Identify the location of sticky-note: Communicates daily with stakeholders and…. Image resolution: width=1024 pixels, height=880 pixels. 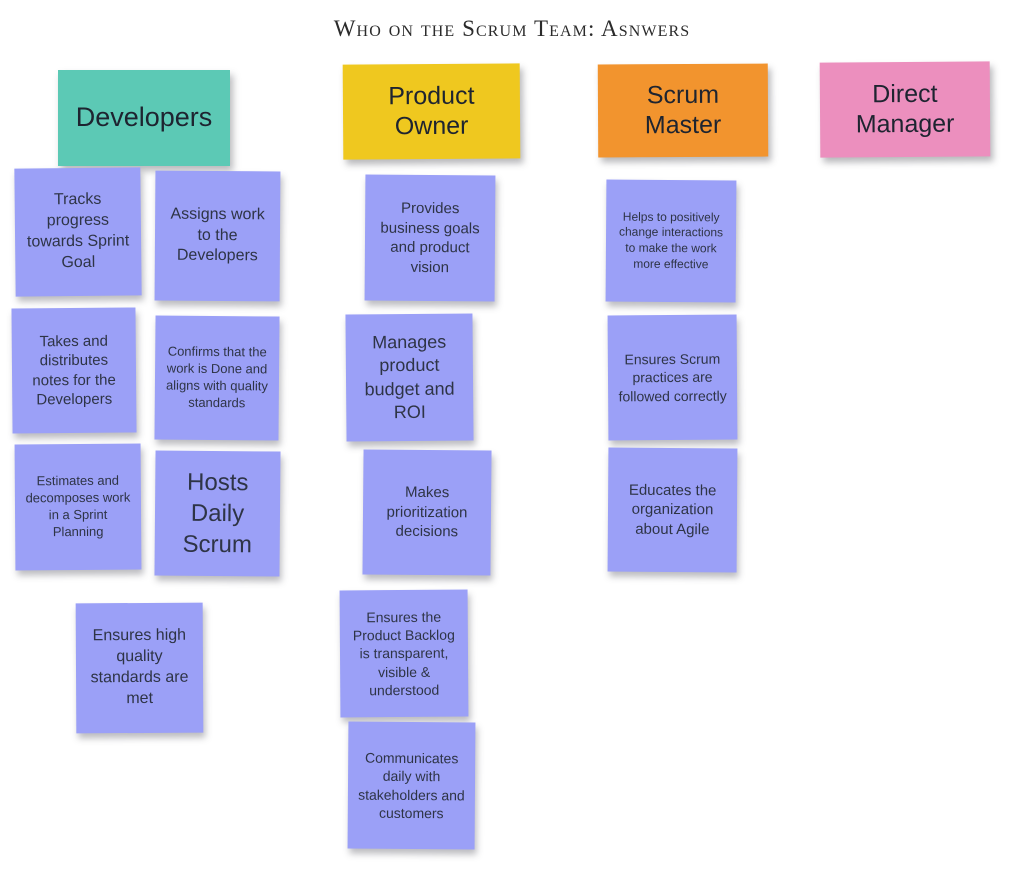
(411, 785).